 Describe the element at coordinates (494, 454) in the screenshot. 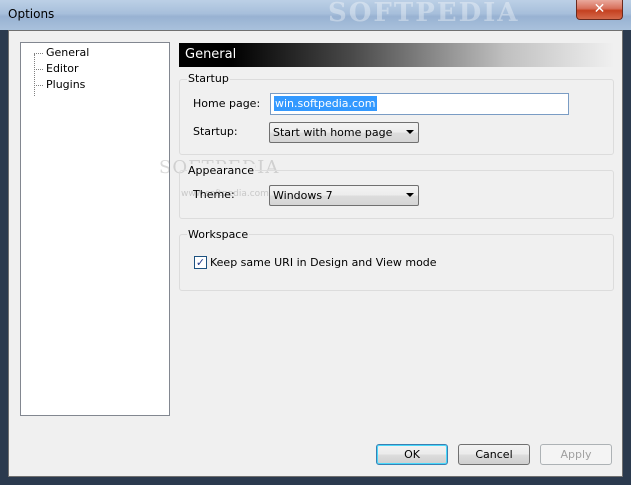

I see `cancel-button: Cancel` at that location.